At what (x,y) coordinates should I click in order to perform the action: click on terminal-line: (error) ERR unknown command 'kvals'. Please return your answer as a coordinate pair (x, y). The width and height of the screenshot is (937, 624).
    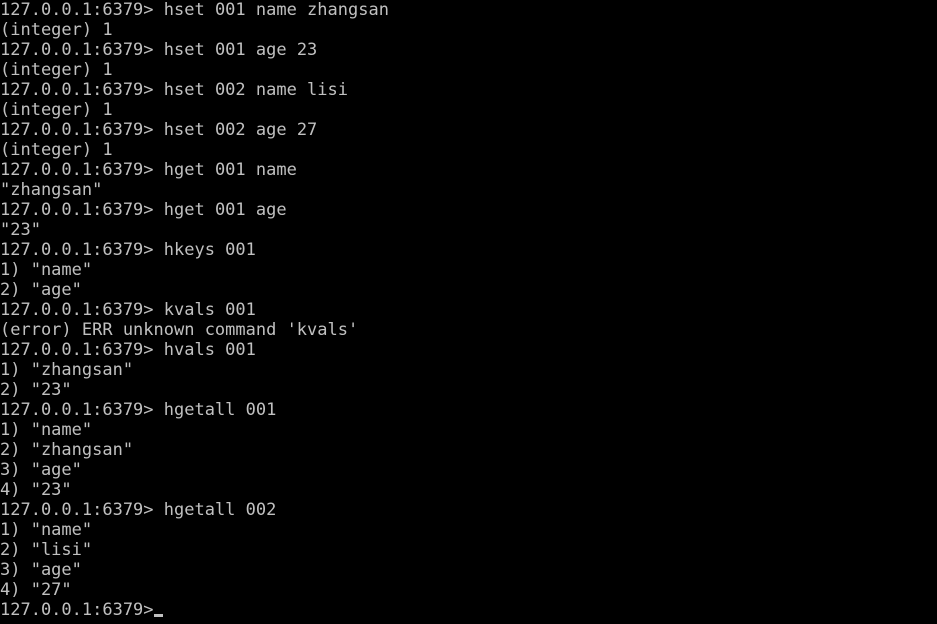
    Looking at the image, I should click on (468, 330).